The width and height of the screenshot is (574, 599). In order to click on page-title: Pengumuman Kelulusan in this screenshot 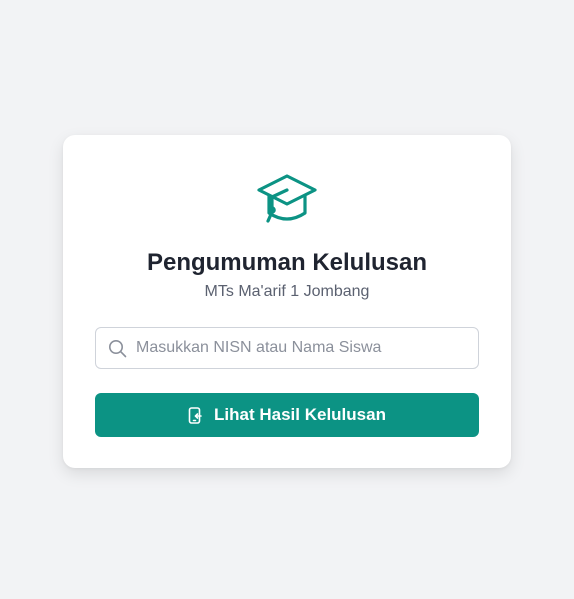, I will do `click(287, 262)`.